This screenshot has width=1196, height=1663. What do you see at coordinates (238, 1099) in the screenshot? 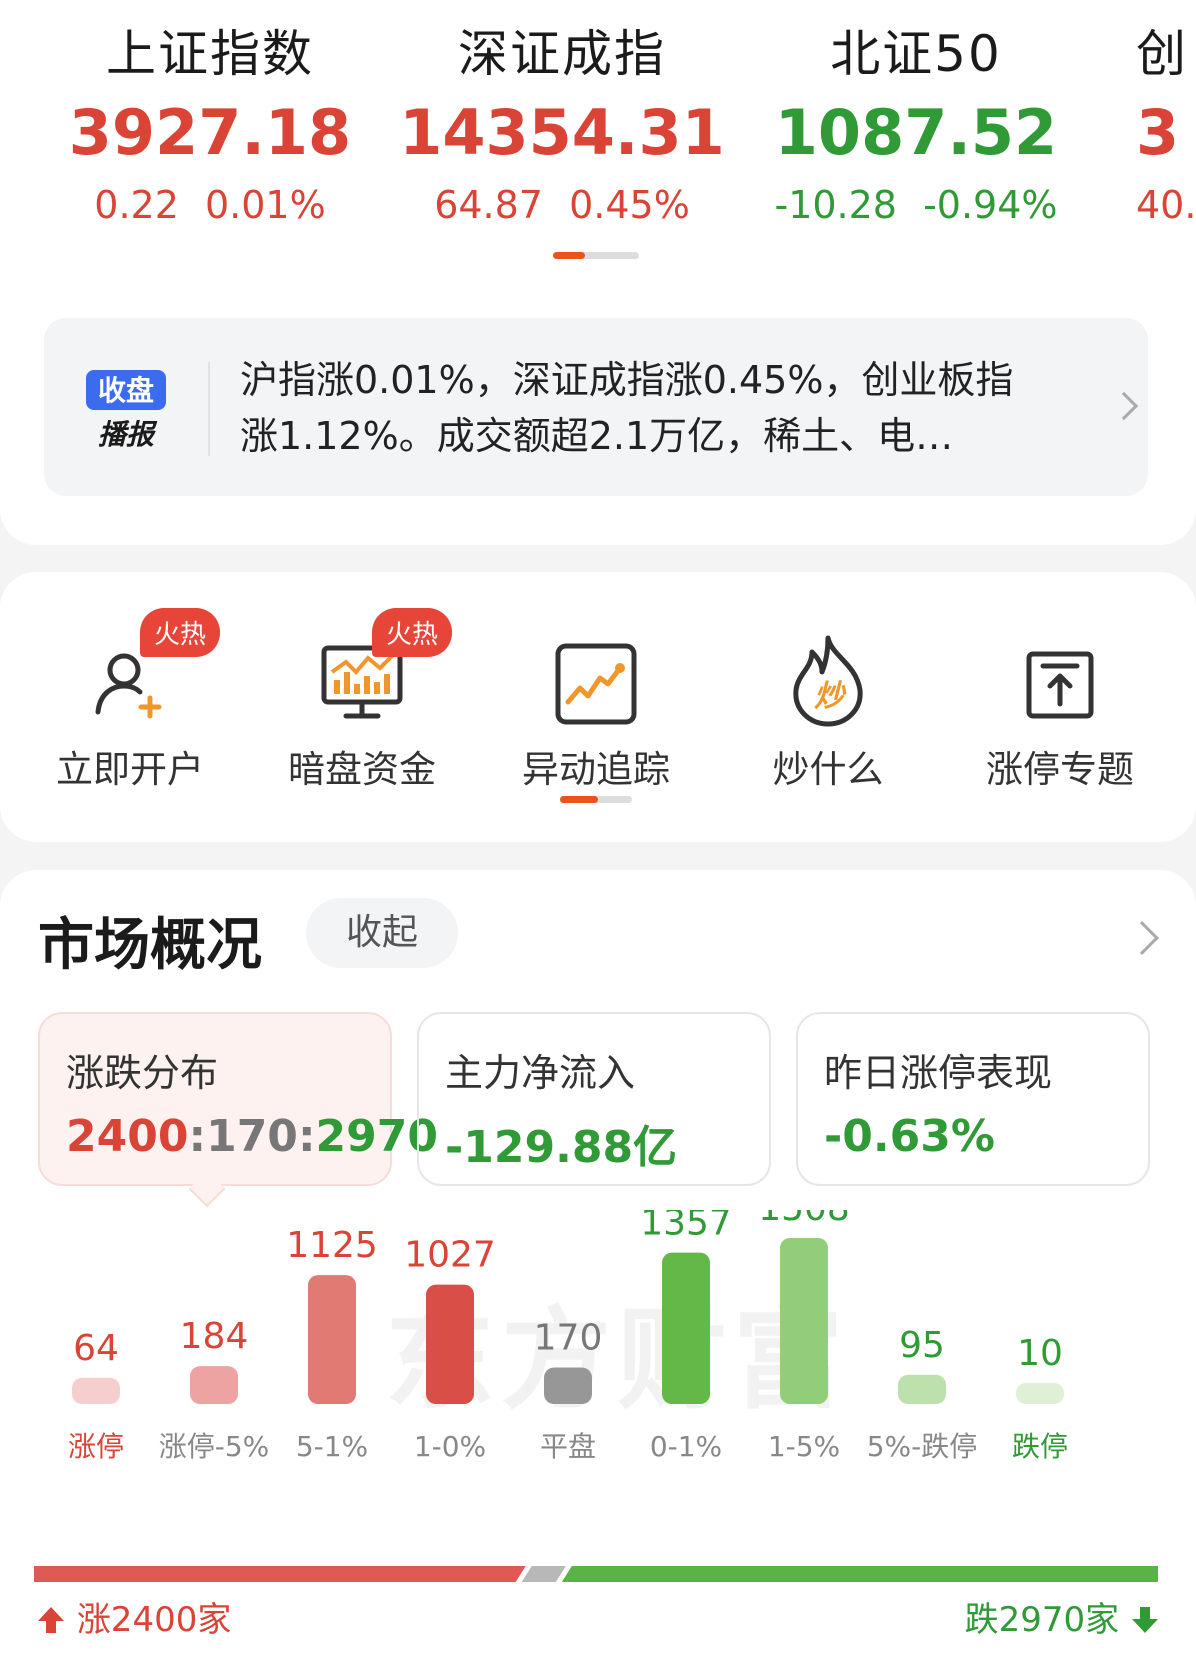
I see `tile-rise-fall-distribution: 涨跌分布 2400:170:2970` at bounding box center [238, 1099].